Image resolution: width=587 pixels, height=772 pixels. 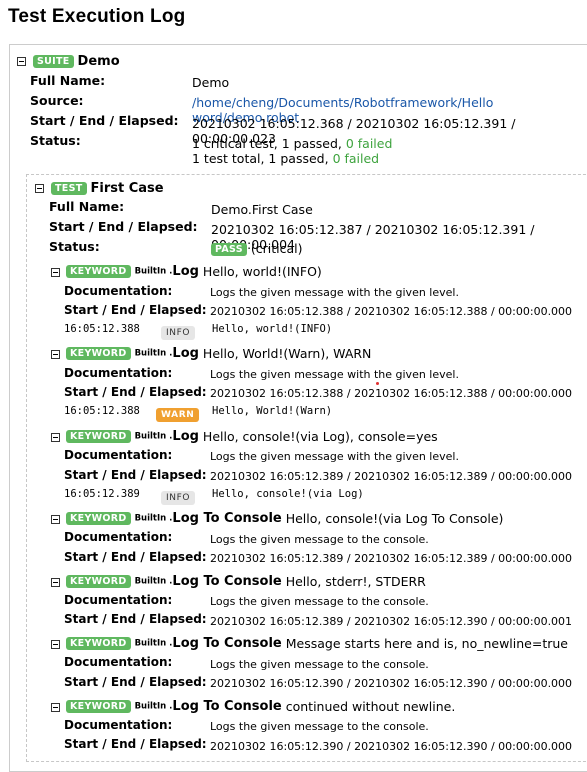 What do you see at coordinates (21, 61) in the screenshot?
I see `collapse-suite-toggle-icon` at bounding box center [21, 61].